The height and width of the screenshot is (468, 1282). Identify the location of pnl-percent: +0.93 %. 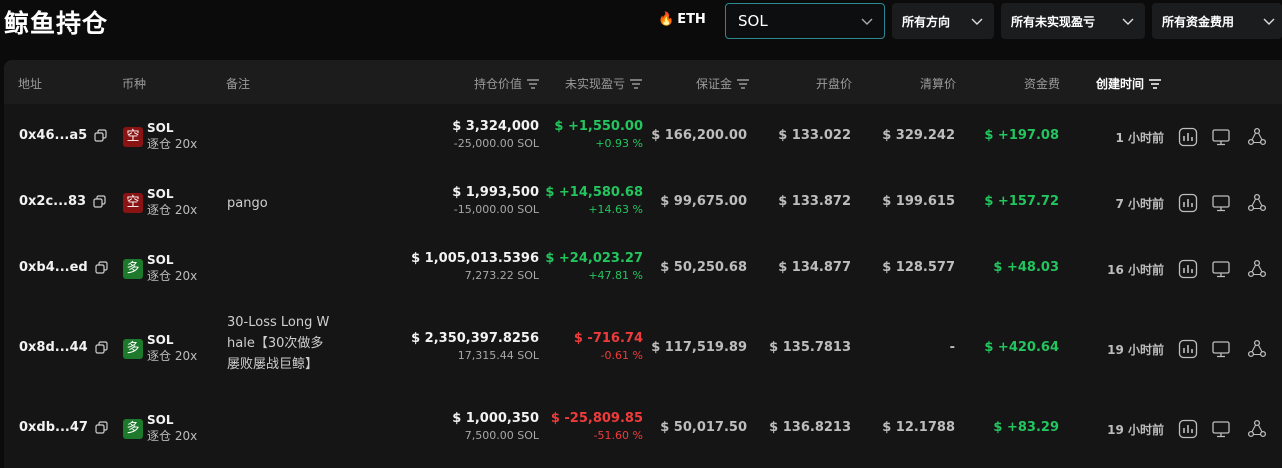
(619, 143).